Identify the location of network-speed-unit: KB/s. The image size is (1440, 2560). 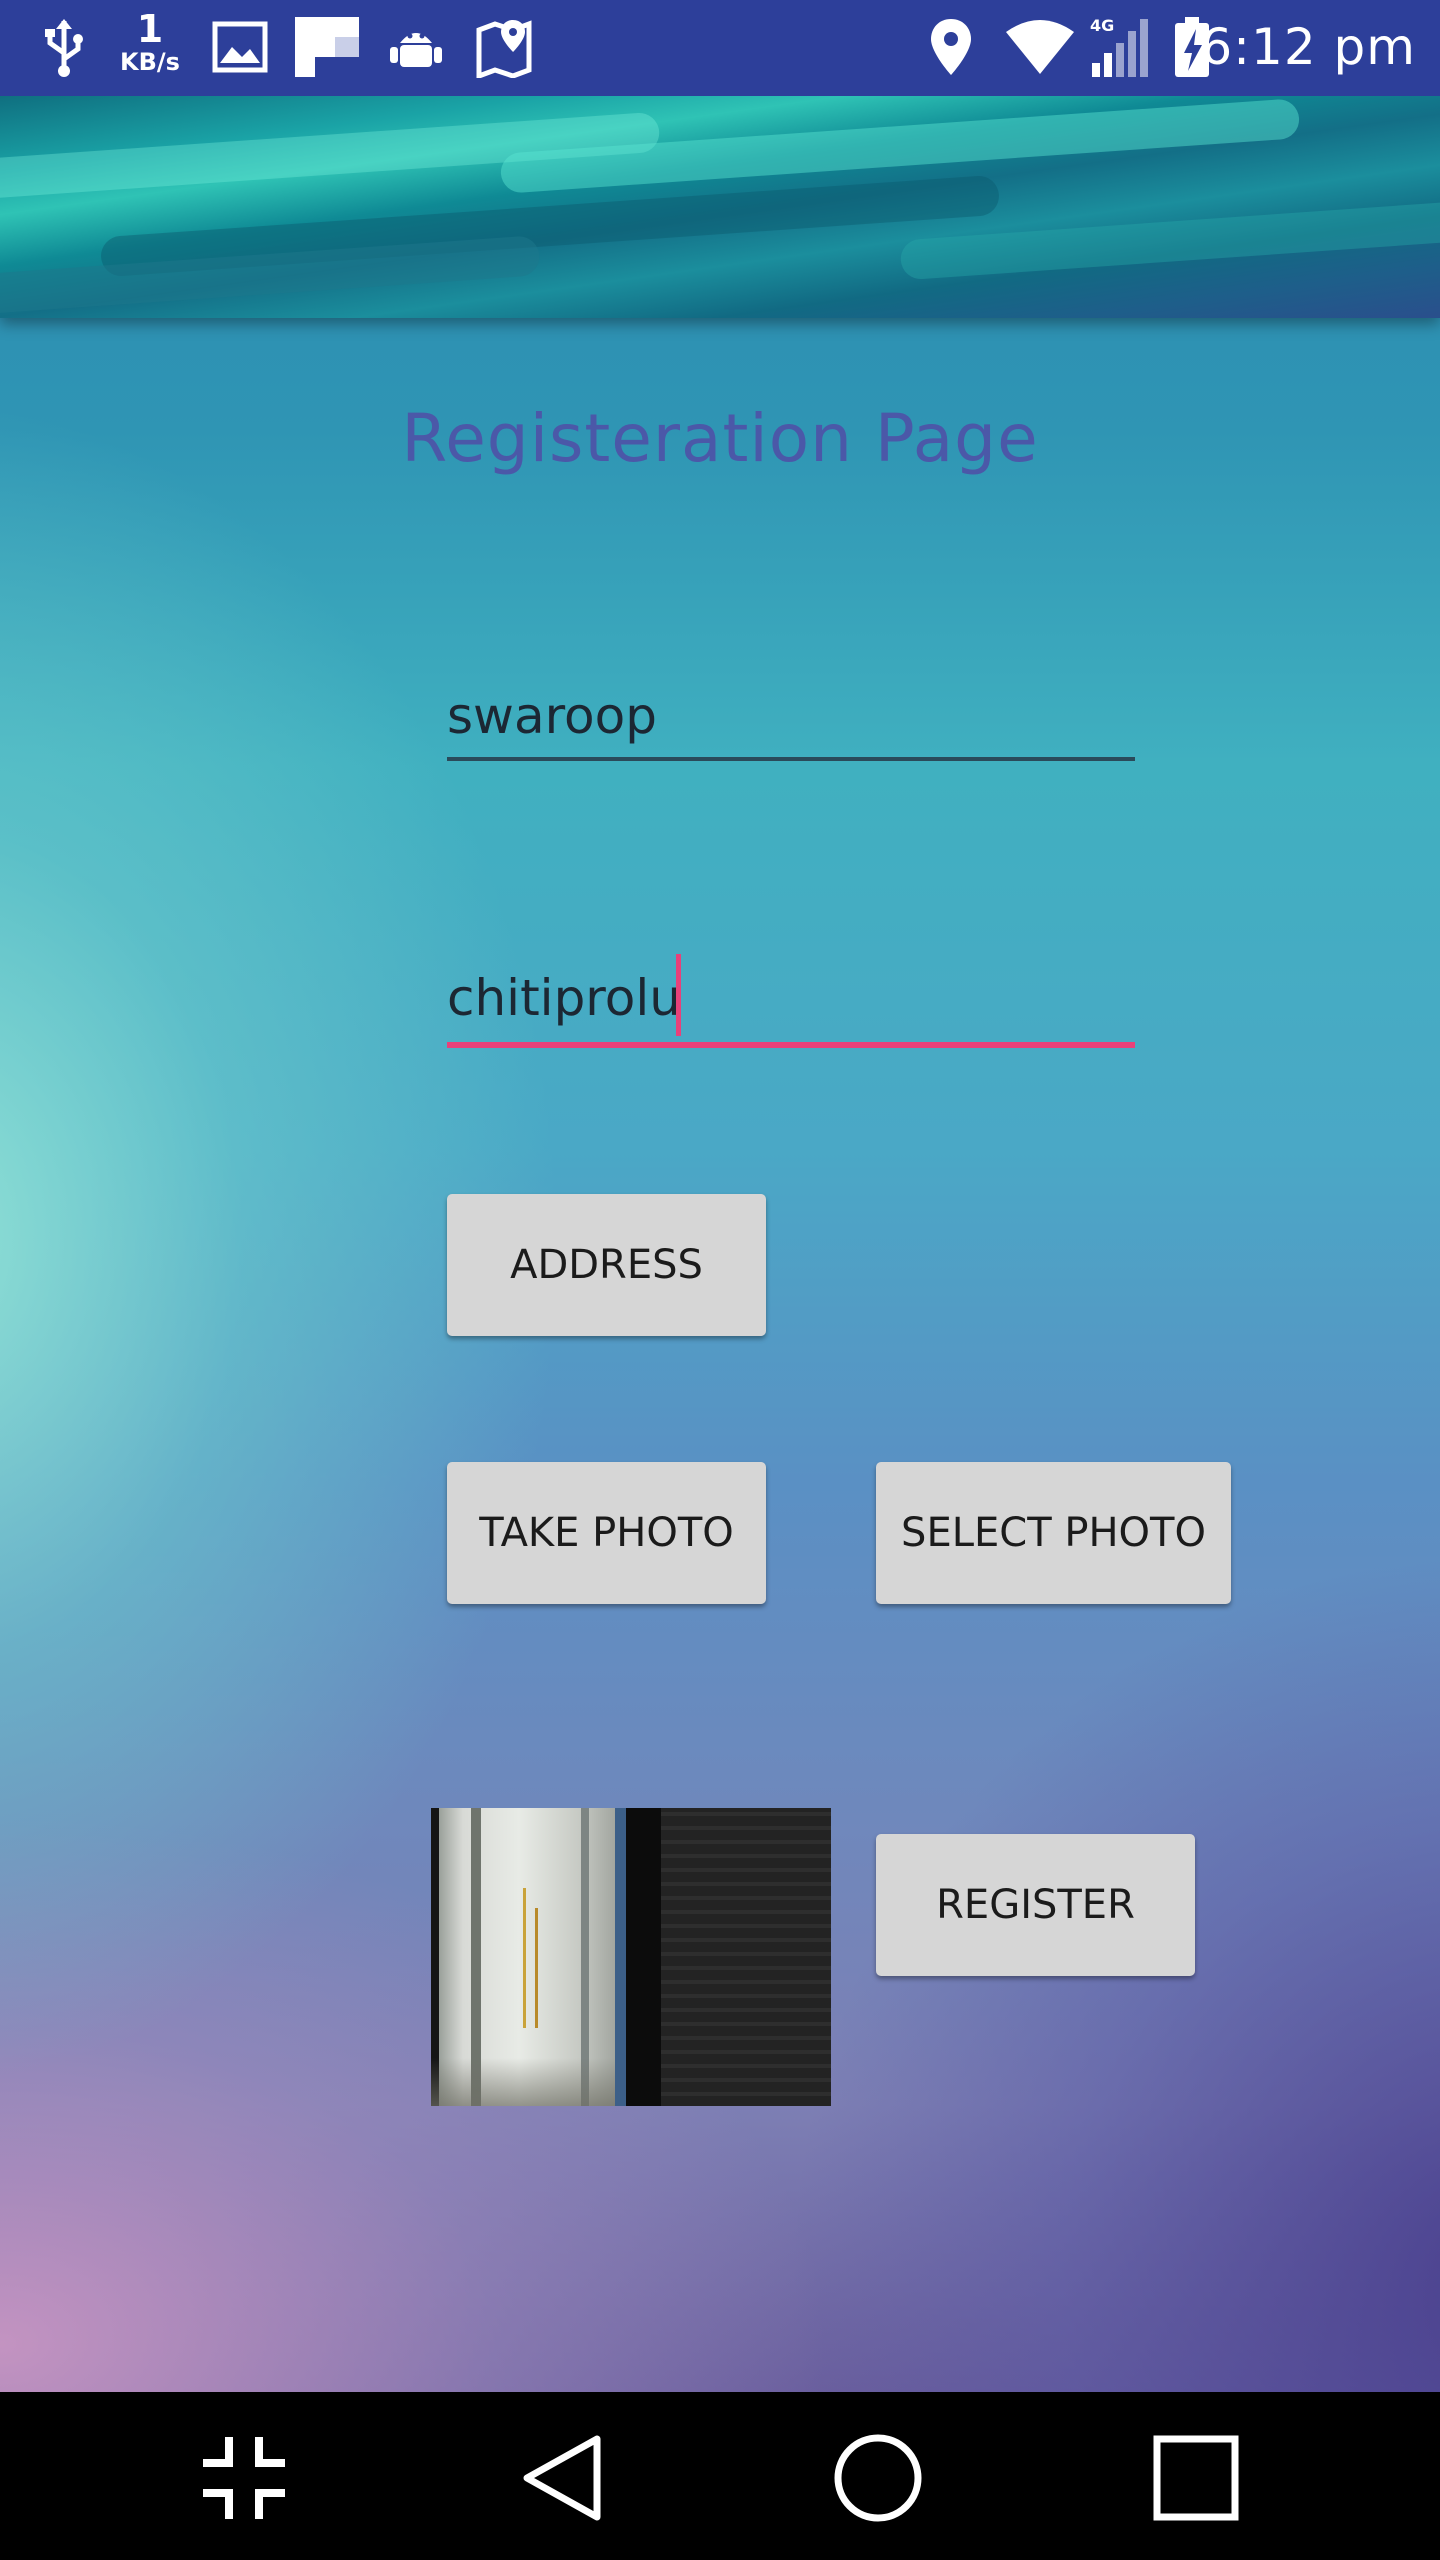
(150, 62).